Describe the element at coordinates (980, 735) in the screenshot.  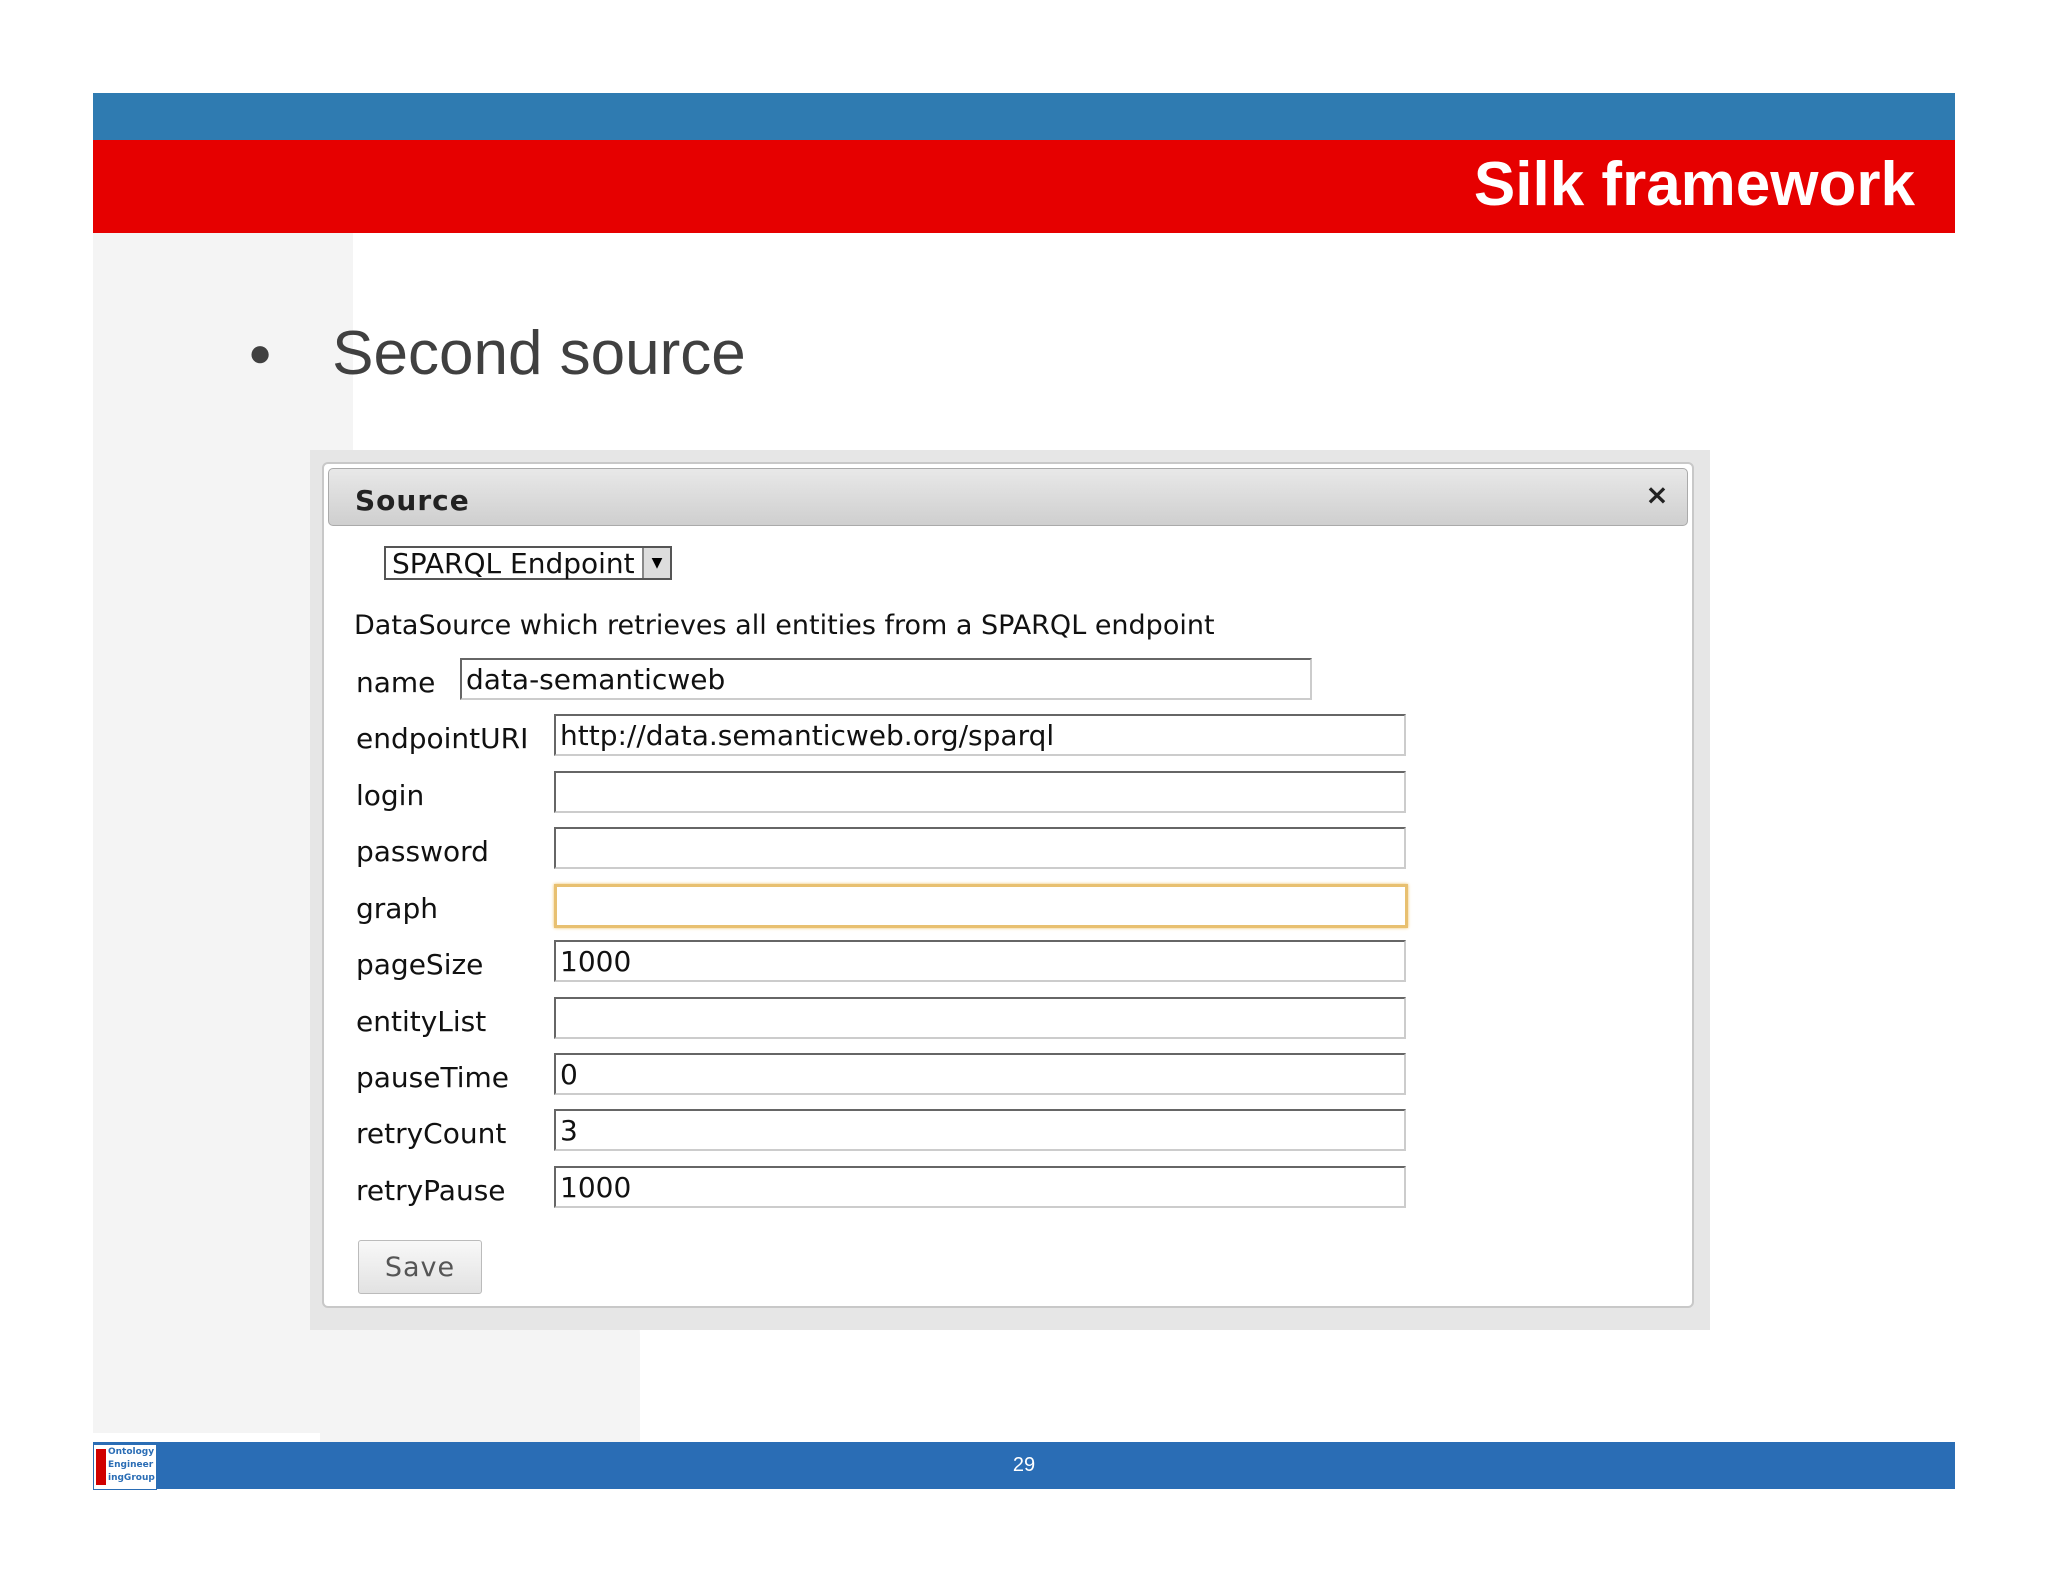
I see `endpointuri-field` at that location.